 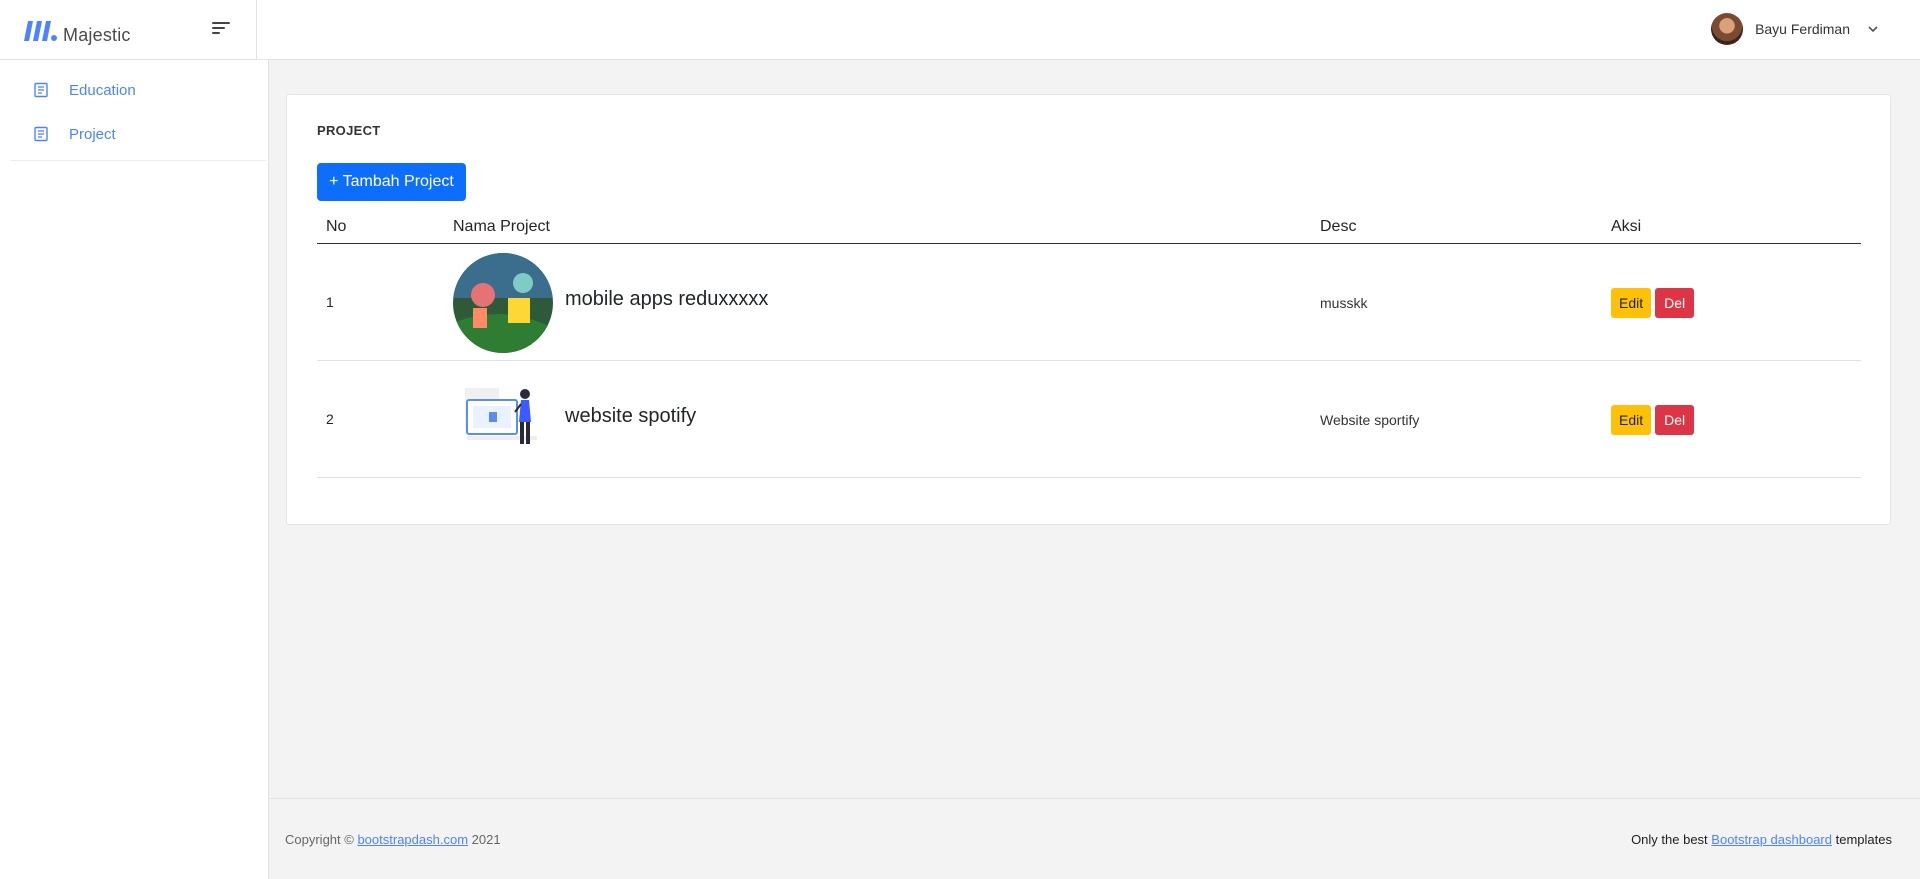 What do you see at coordinates (631, 416) in the screenshot?
I see `project-name: website spotify` at bounding box center [631, 416].